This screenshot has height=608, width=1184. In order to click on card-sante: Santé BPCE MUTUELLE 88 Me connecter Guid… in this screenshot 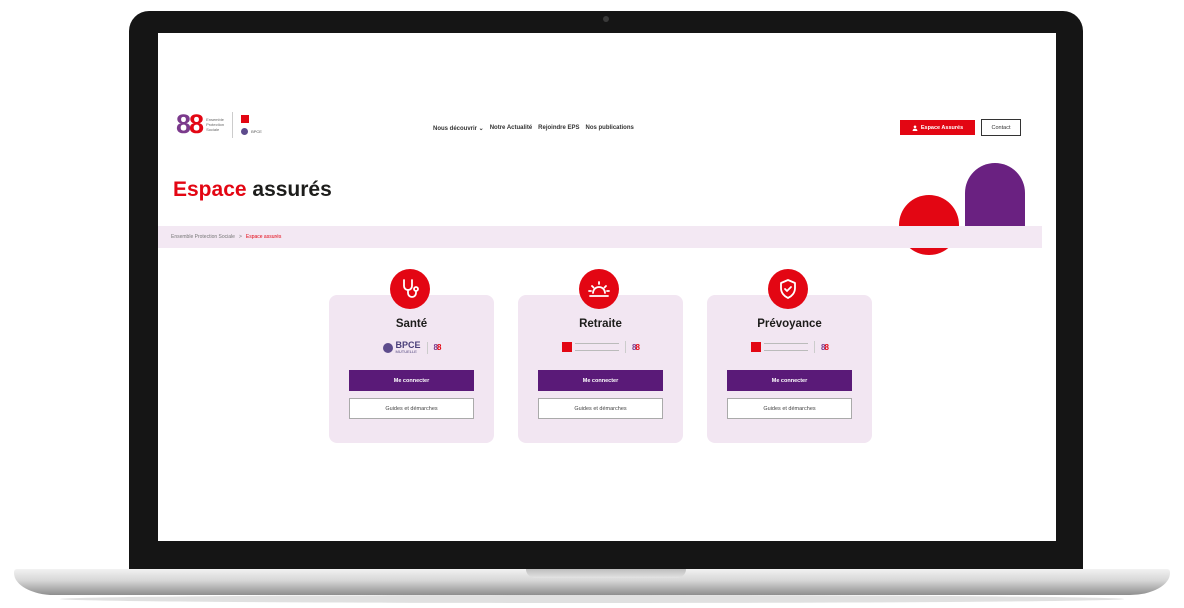, I will do `click(411, 356)`.